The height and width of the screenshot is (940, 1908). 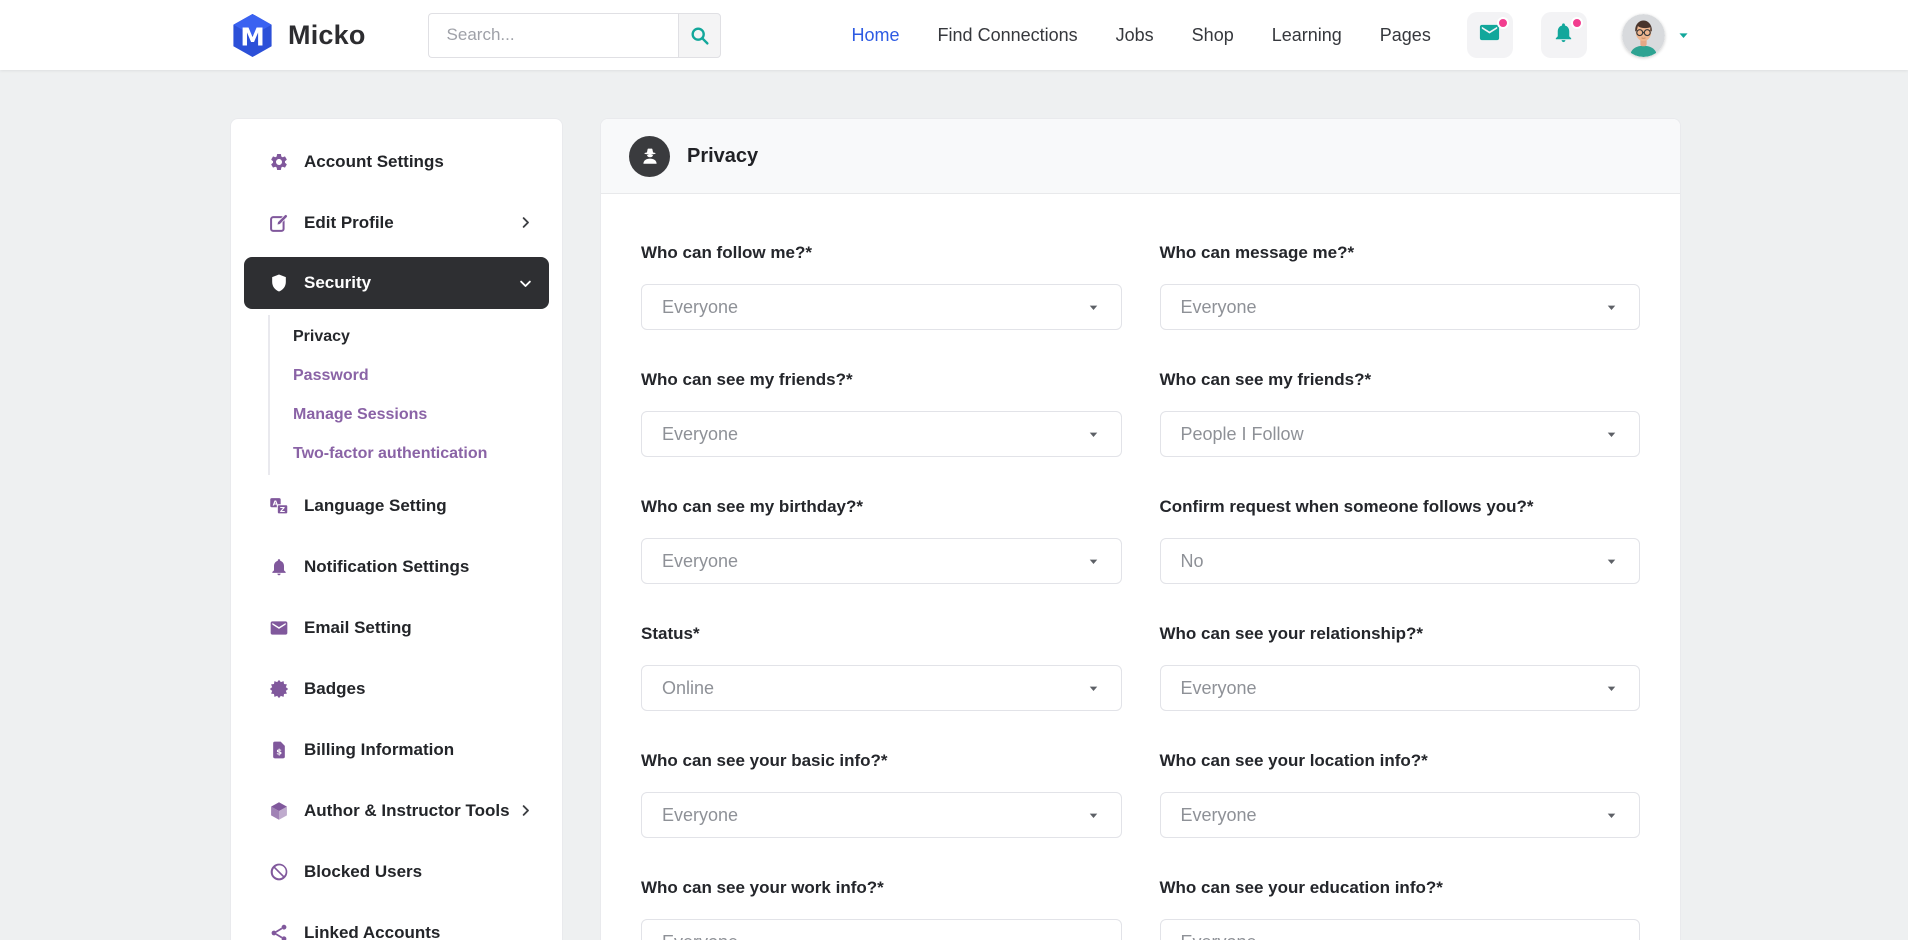 I want to click on select-who-can-see-my-birthday: Everyone, so click(x=881, y=561).